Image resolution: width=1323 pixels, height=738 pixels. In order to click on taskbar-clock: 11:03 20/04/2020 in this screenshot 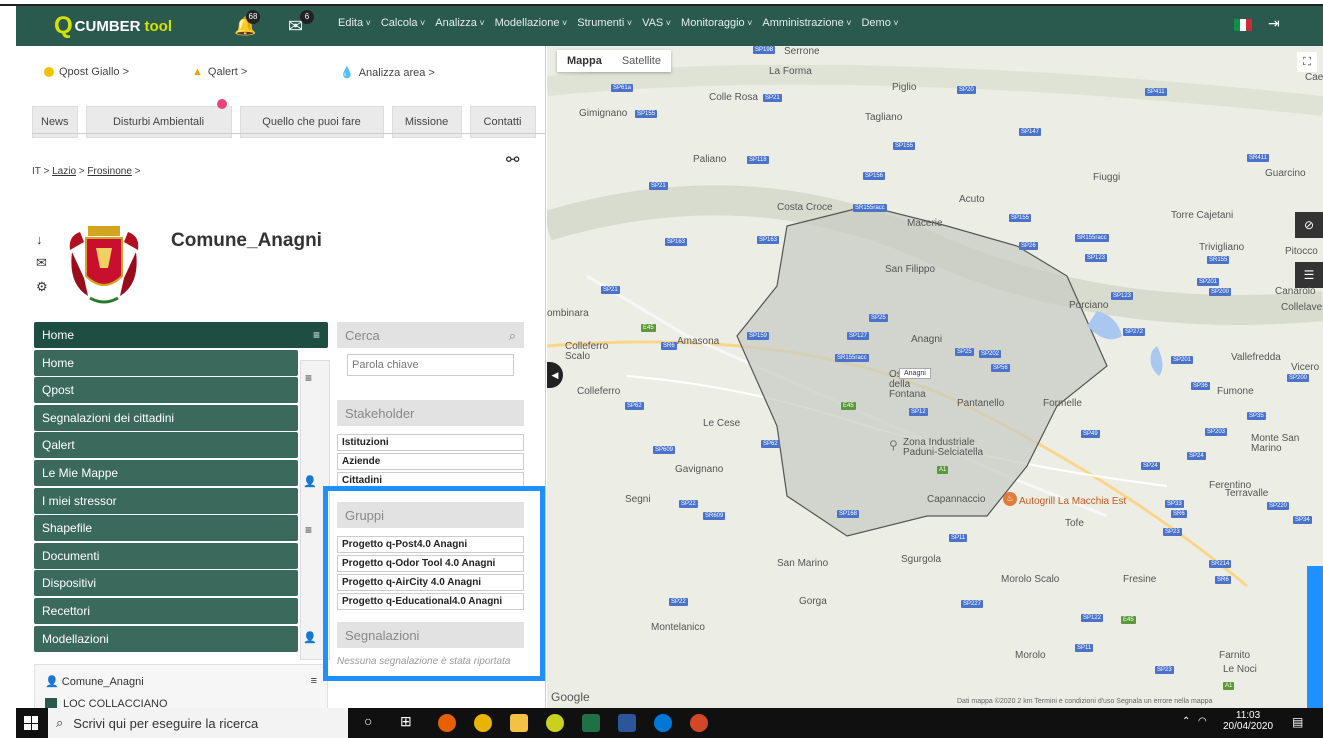, I will do `click(1248, 721)`.